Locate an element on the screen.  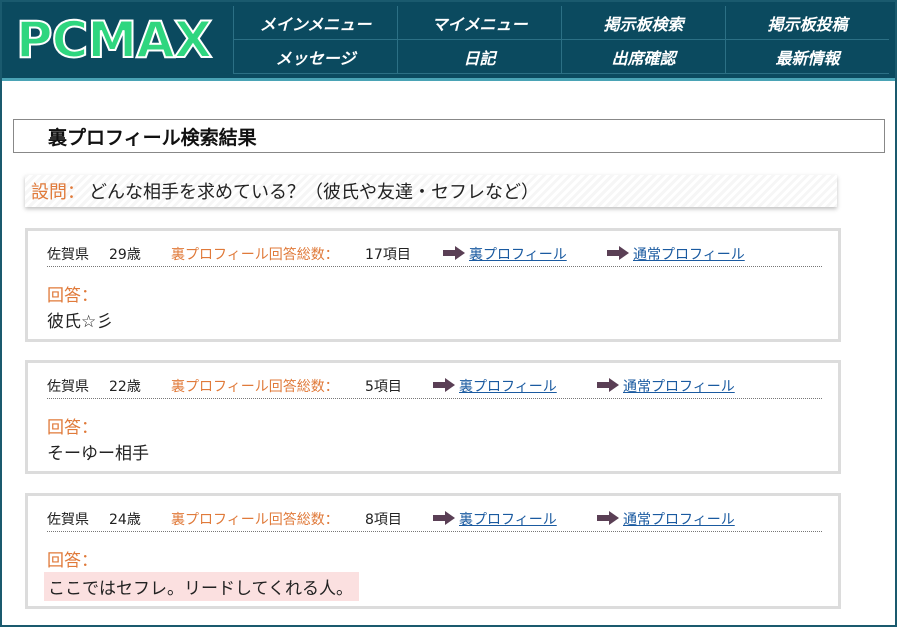
nav-main-menu: メインメニュー is located at coordinates (315, 23).